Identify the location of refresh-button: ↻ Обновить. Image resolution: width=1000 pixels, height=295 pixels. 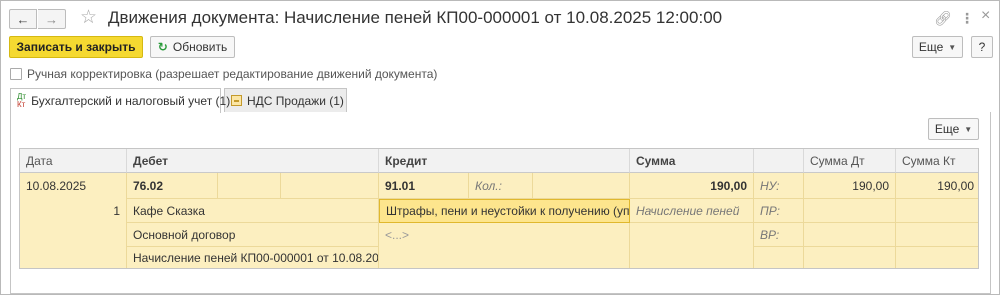
(192, 47).